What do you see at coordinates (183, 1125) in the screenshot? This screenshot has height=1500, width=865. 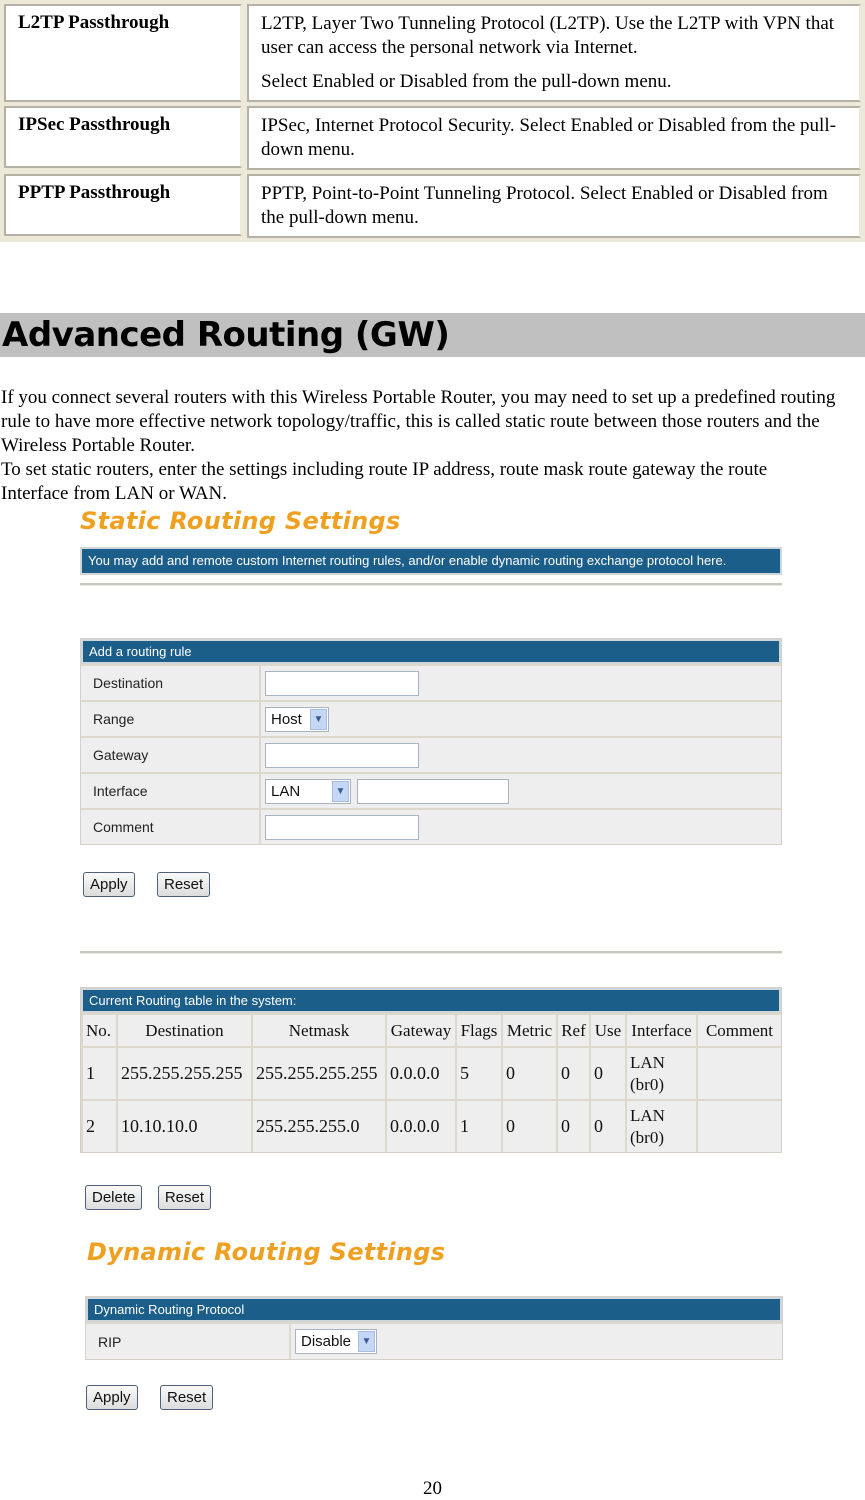 I see `table-cell-destination: 10.10.10.0` at bounding box center [183, 1125].